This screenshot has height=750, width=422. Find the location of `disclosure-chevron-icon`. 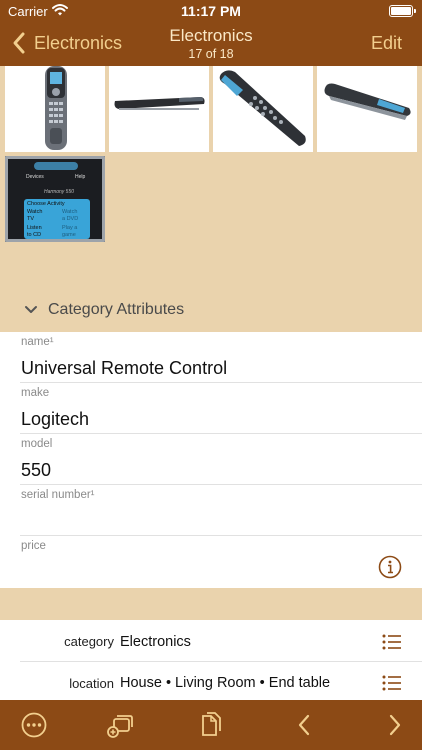

disclosure-chevron-icon is located at coordinates (31, 309).